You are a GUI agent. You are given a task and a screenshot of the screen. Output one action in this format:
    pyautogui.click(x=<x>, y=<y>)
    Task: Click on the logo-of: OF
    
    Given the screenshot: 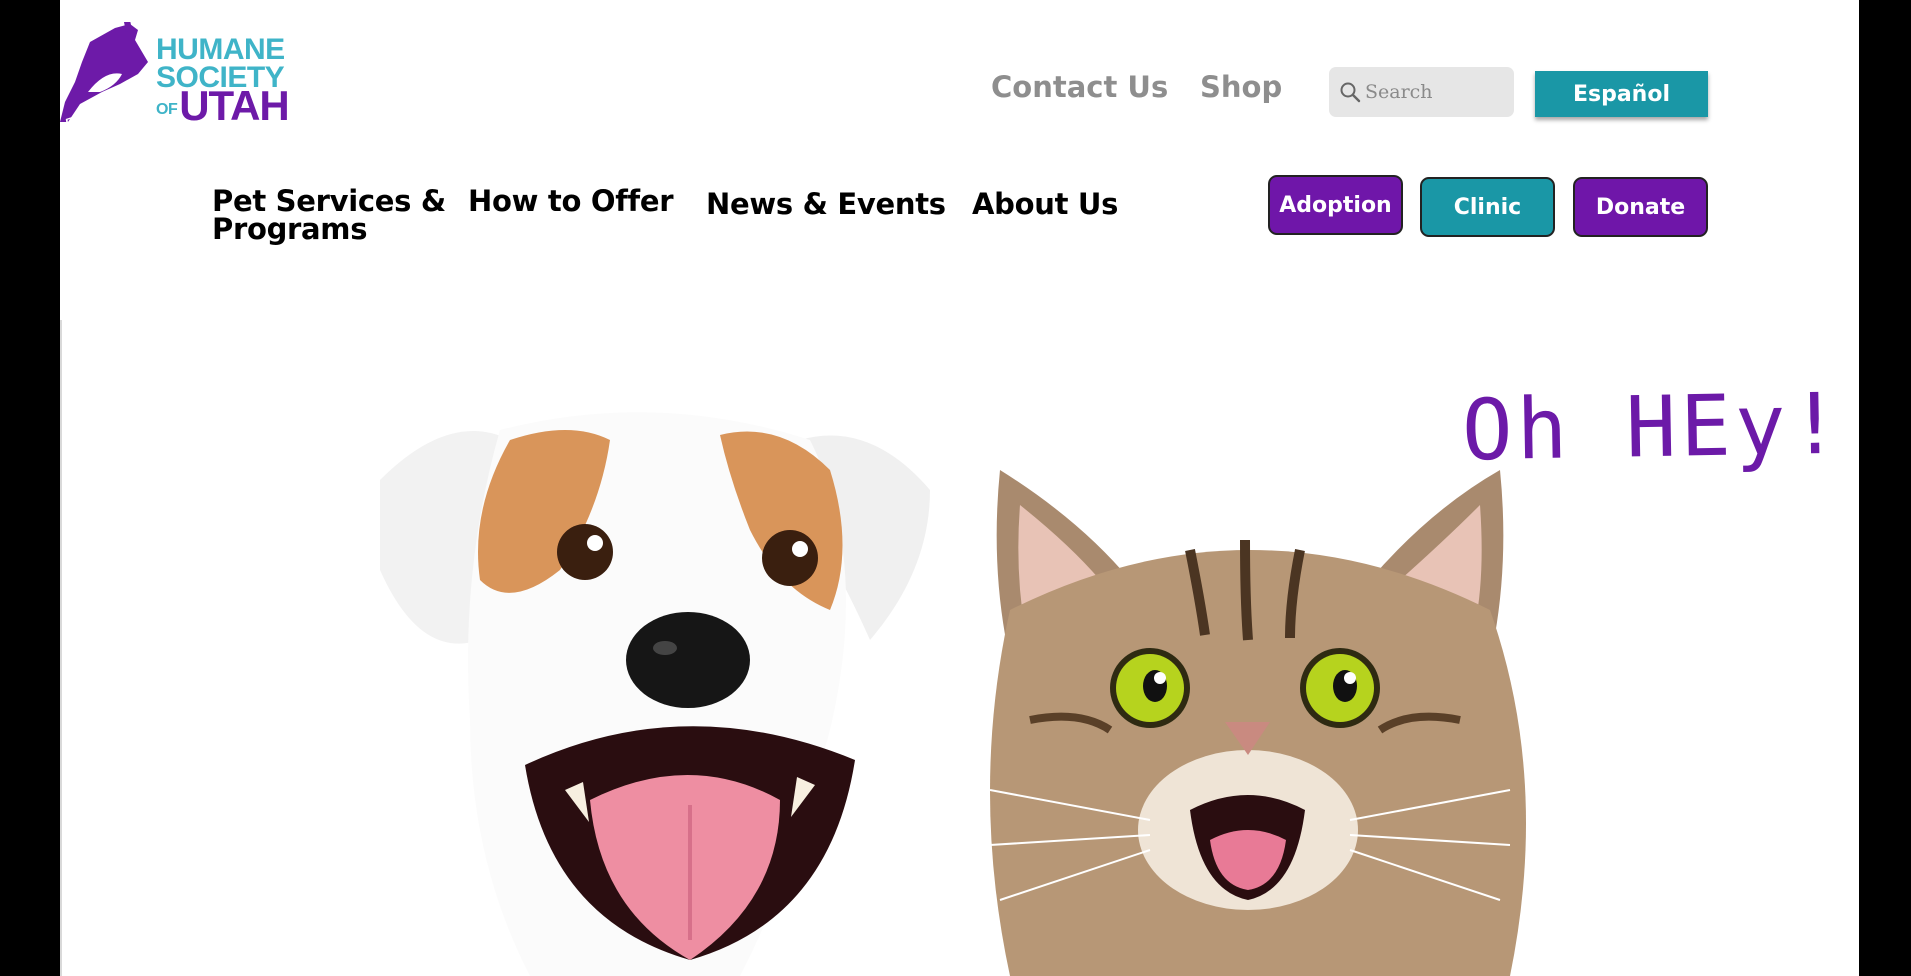 What is the action you would take?
    pyautogui.click(x=167, y=109)
    